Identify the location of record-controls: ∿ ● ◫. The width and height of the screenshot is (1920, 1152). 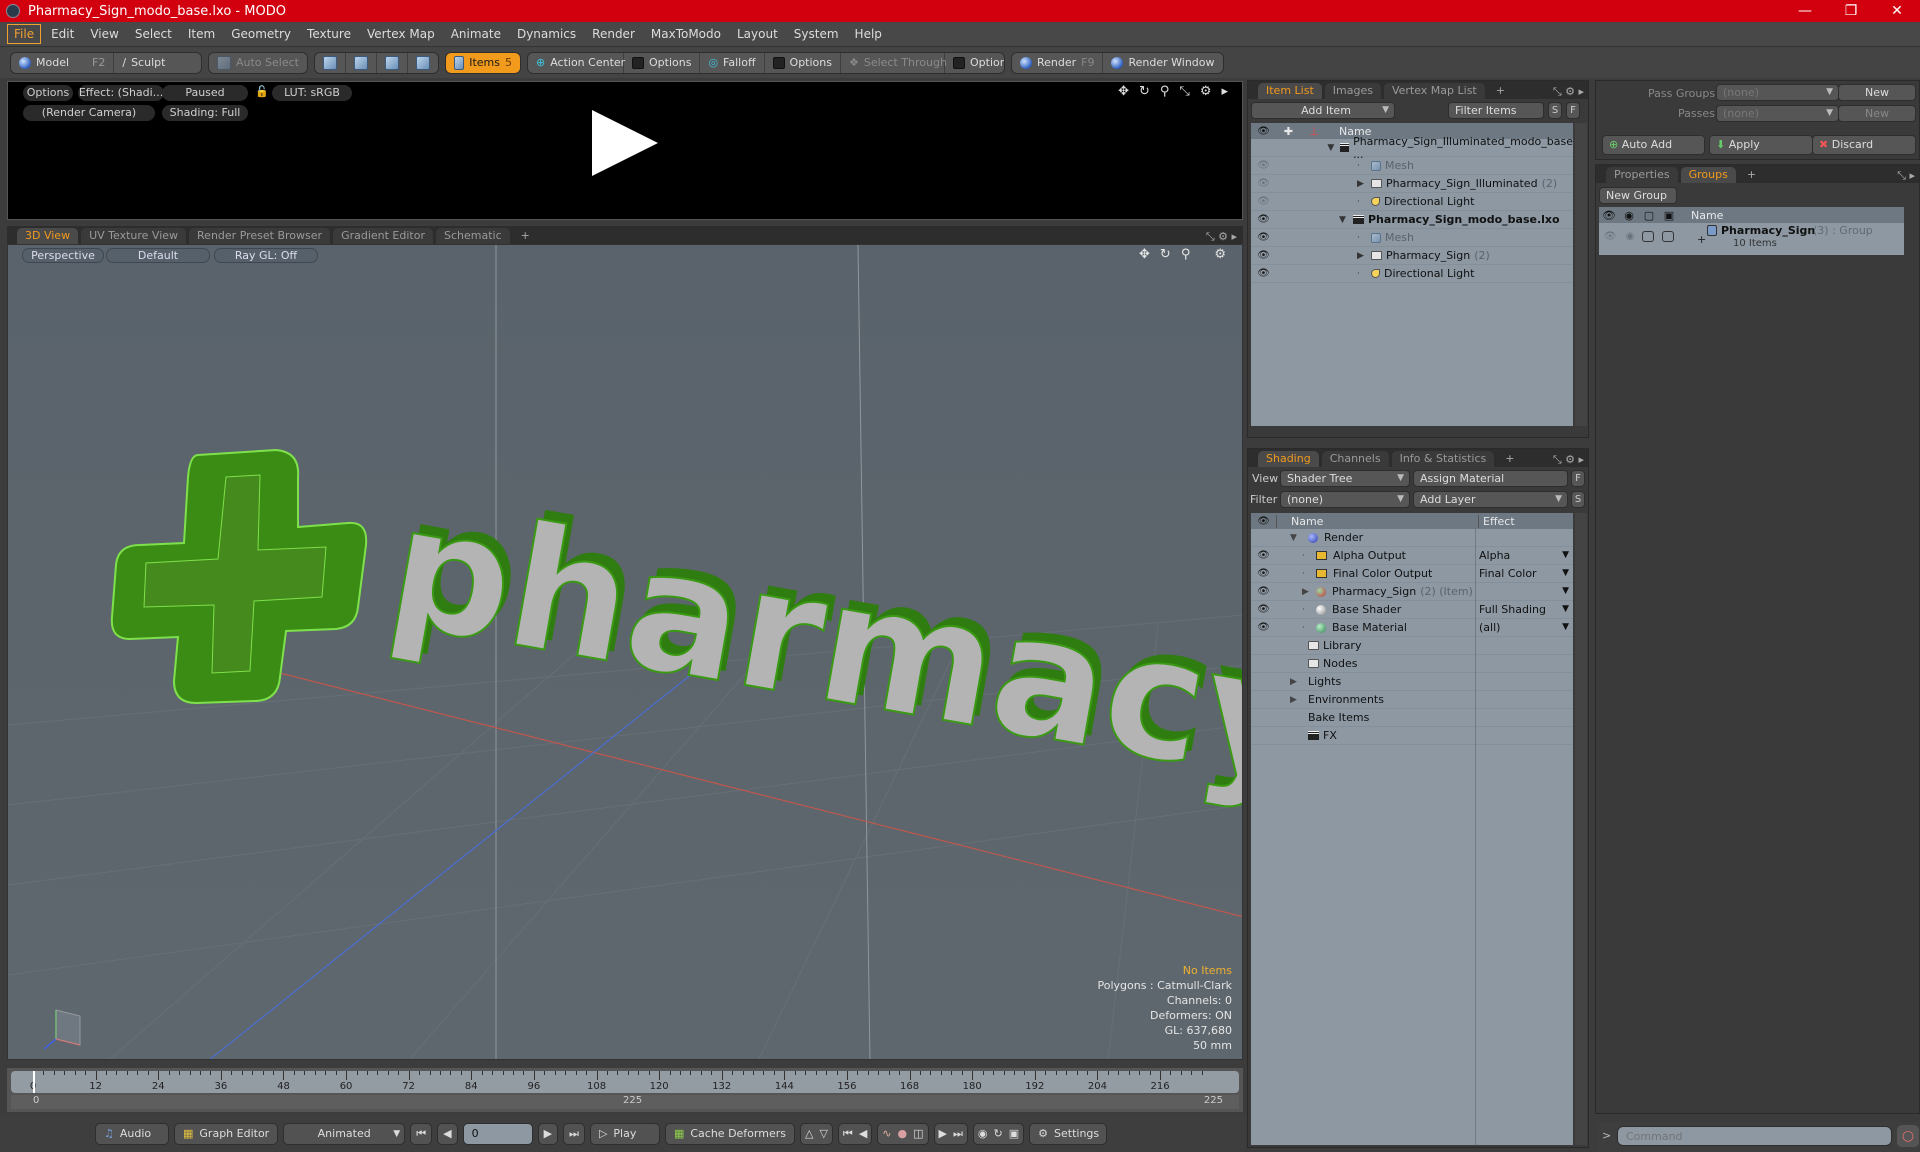
(903, 1133).